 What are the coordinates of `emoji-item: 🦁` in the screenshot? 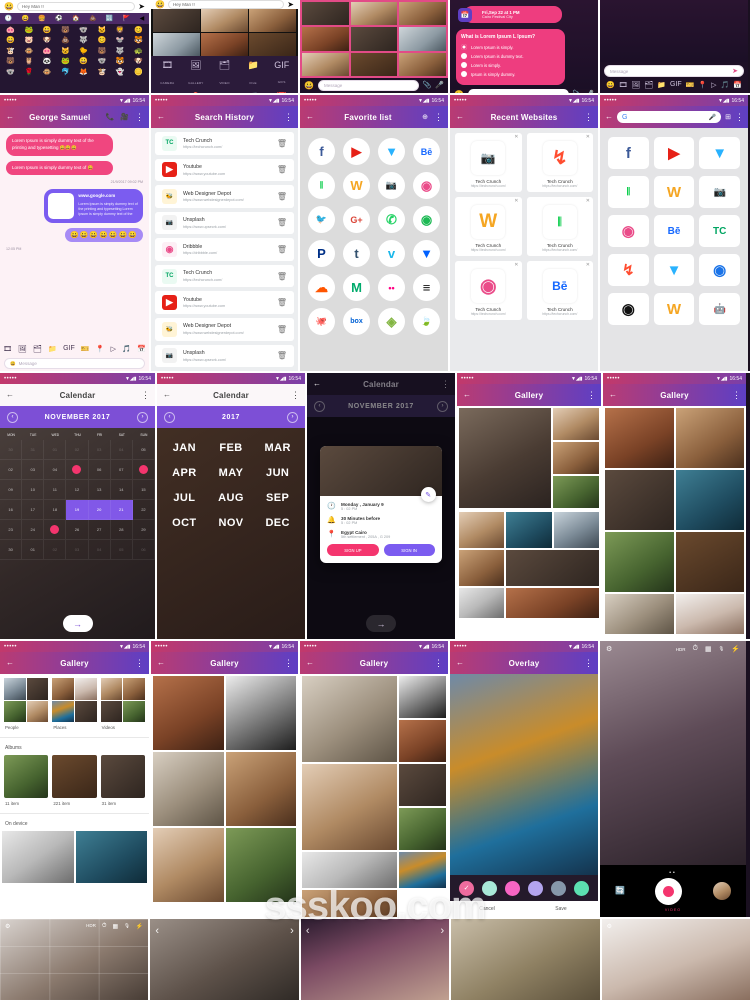 It's located at (120, 30).